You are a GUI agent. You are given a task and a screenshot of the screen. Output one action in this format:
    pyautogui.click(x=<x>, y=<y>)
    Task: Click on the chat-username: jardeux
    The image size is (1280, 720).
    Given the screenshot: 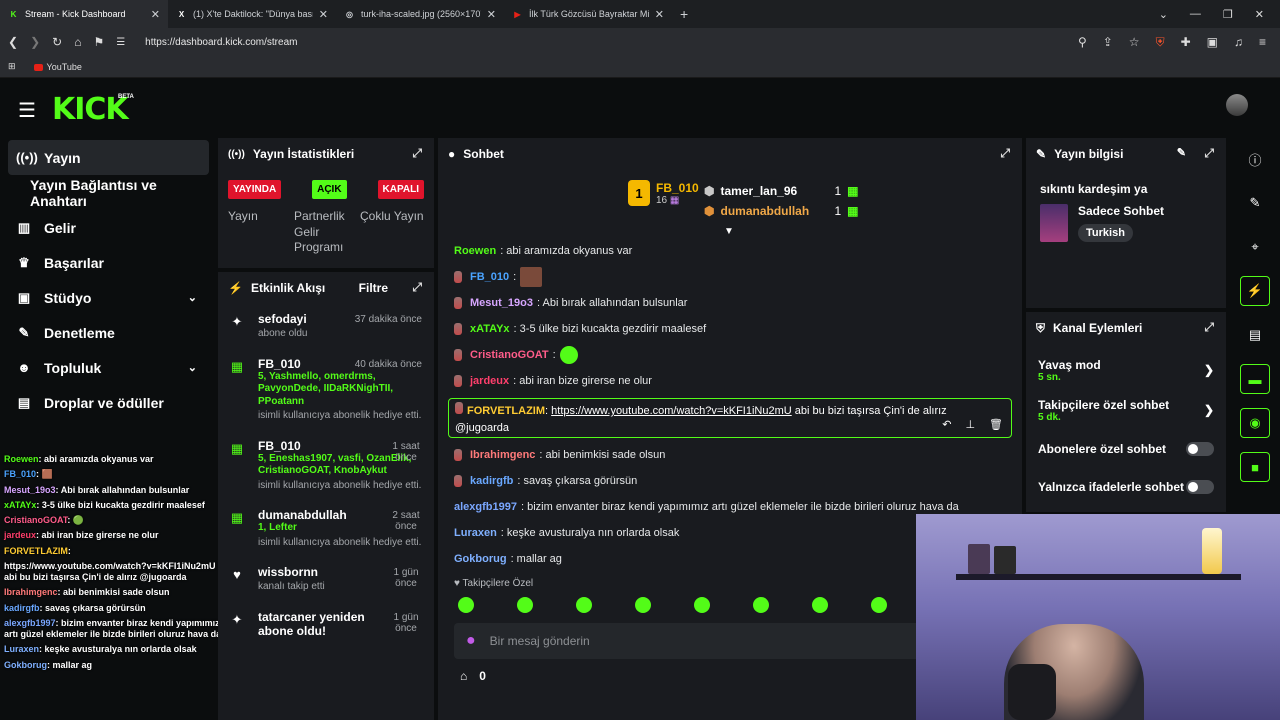 What is the action you would take?
    pyautogui.click(x=489, y=381)
    